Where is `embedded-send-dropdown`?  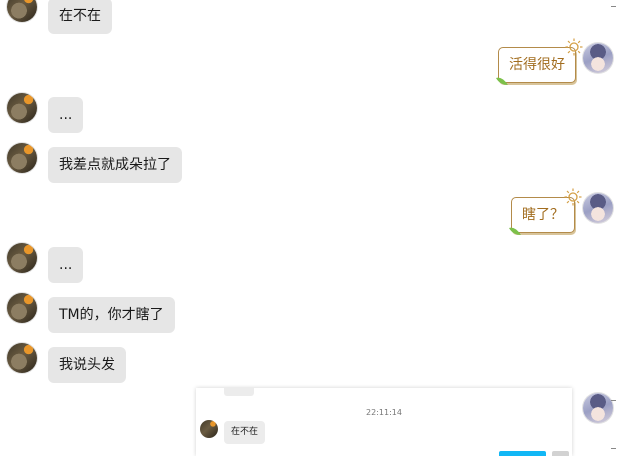 embedded-send-dropdown is located at coordinates (560, 453).